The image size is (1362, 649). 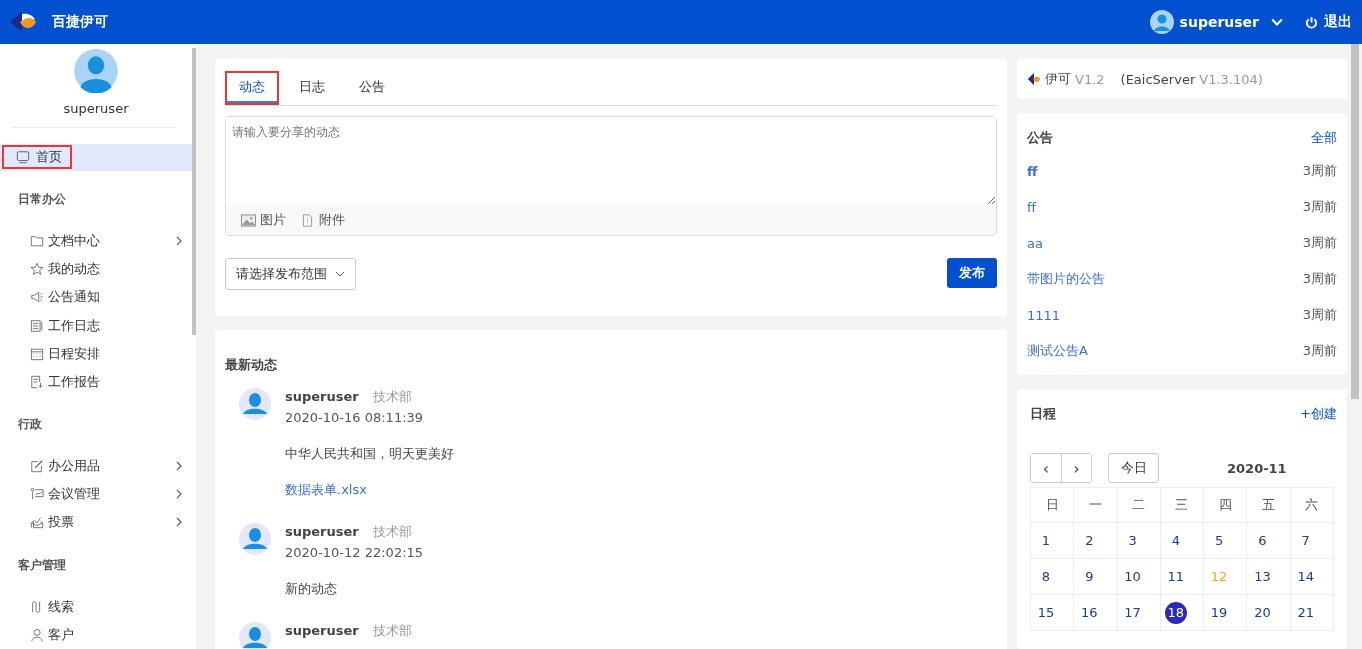 I want to click on speaker-icon, so click(x=37, y=297).